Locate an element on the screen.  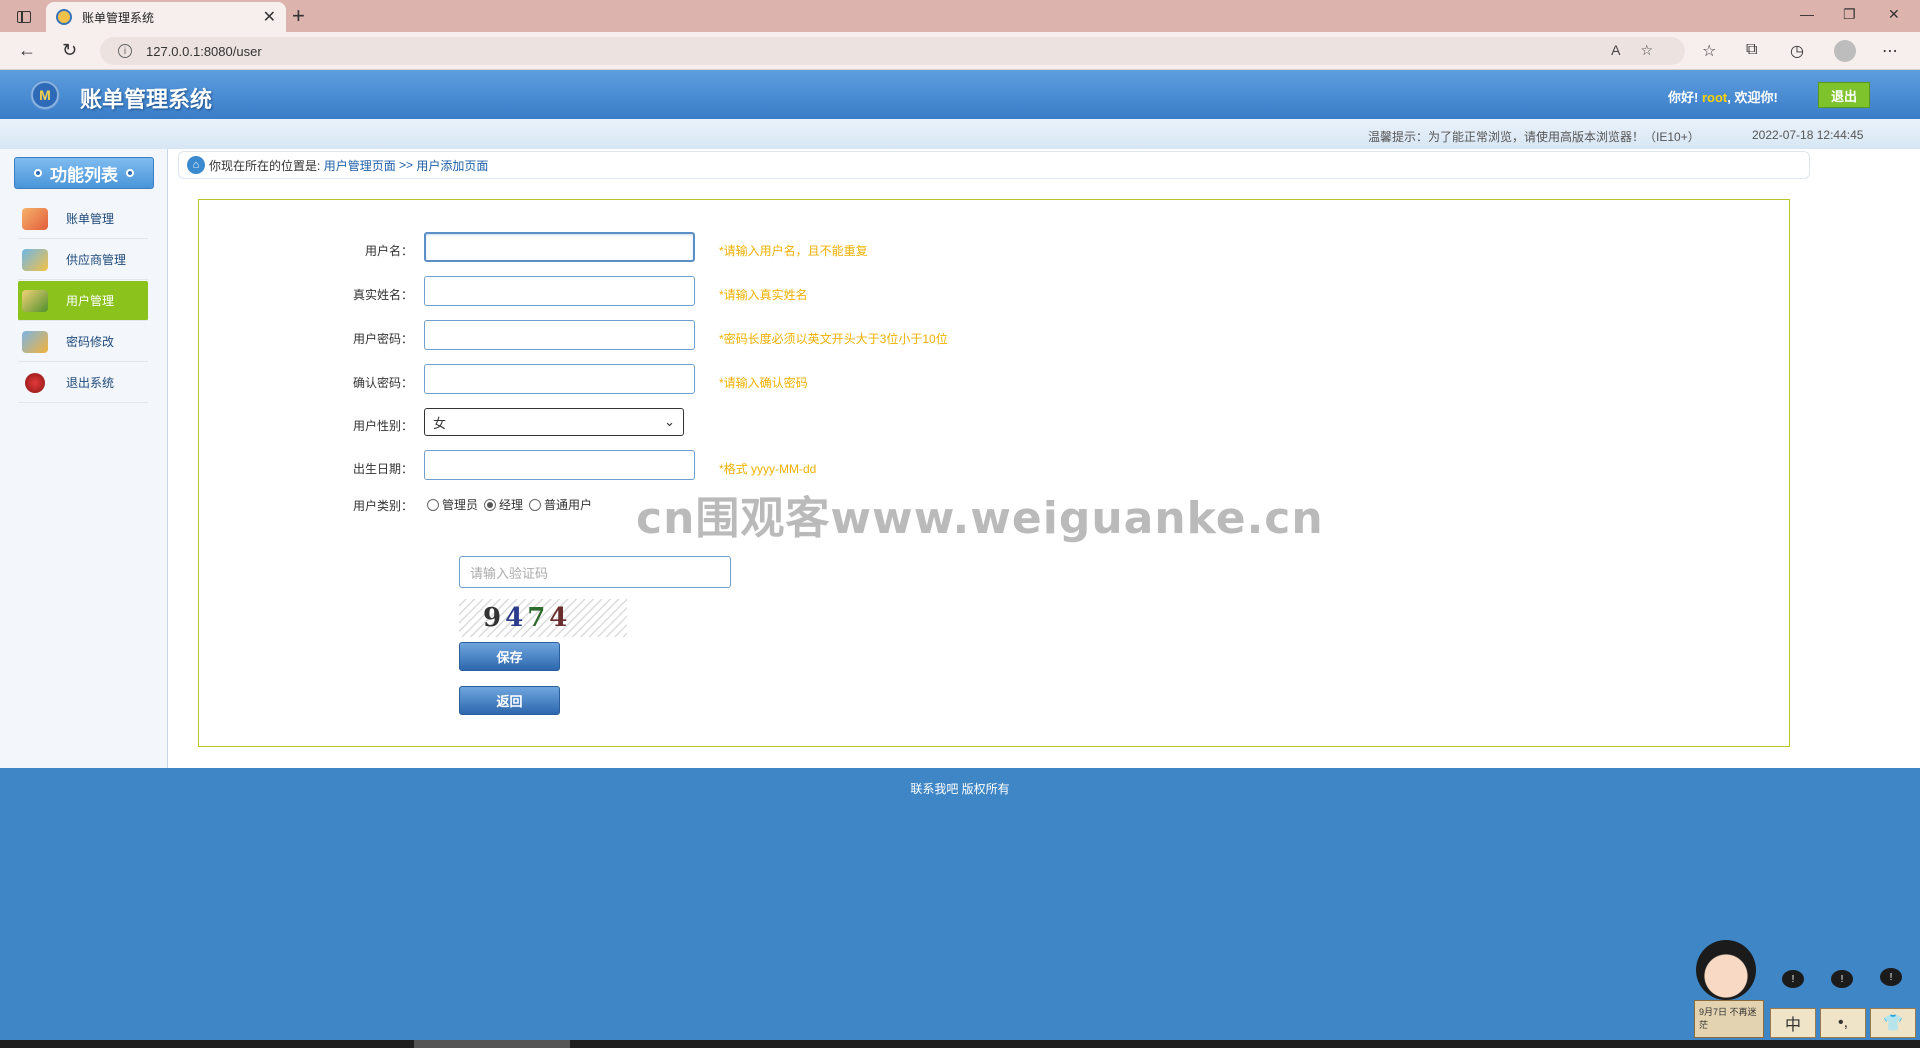
minimize-icon: — is located at coordinates (1807, 14).